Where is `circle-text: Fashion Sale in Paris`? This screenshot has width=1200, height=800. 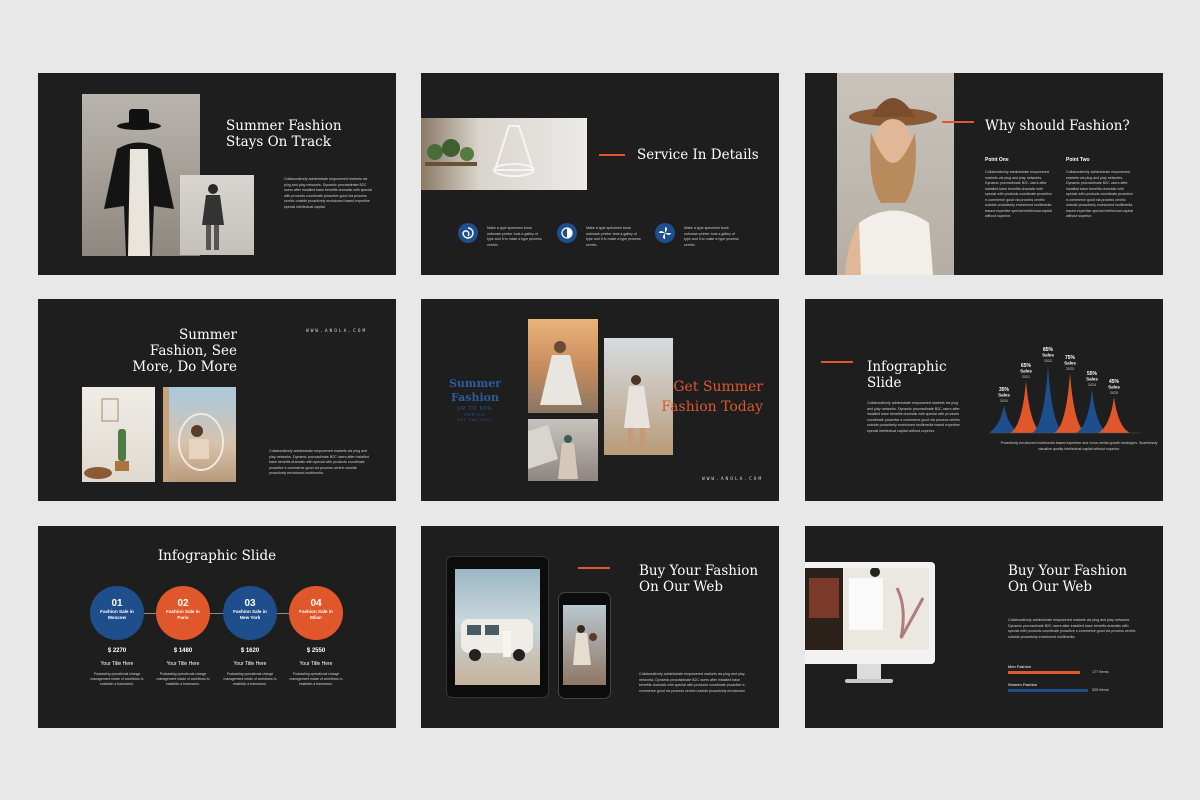
circle-text: Fashion Sale in Paris is located at coordinates (183, 614).